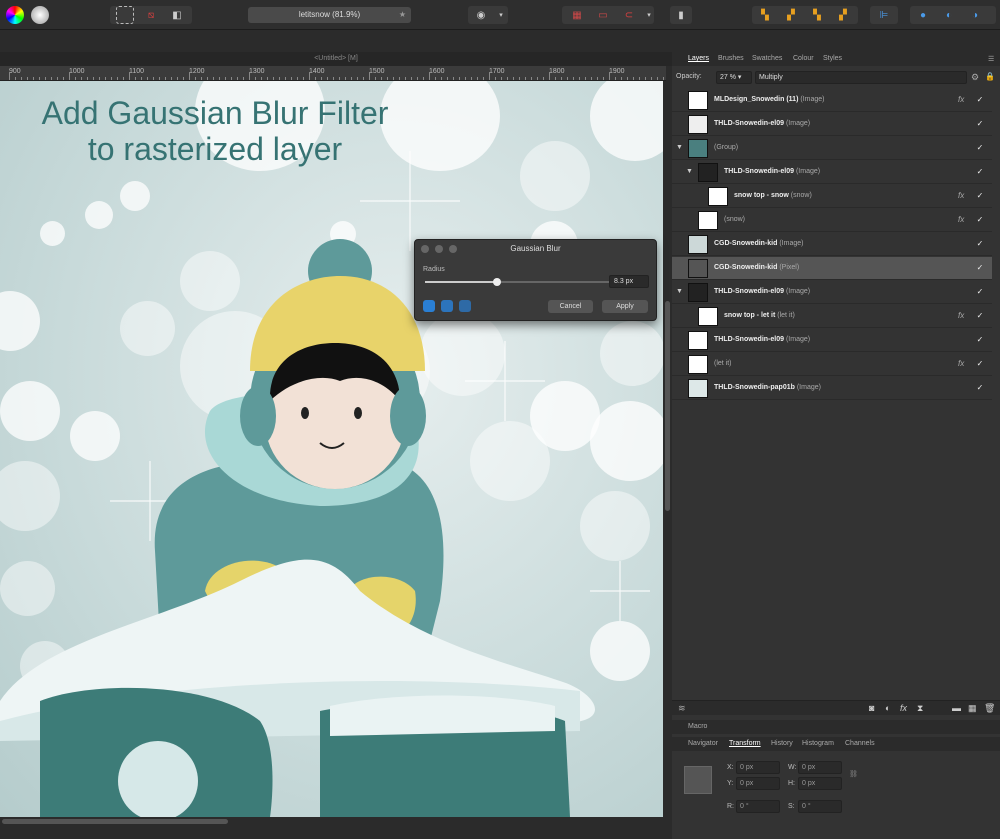 The height and width of the screenshot is (839, 1000). Describe the element at coordinates (820, 806) in the screenshot. I see `s-field: 0 °` at that location.